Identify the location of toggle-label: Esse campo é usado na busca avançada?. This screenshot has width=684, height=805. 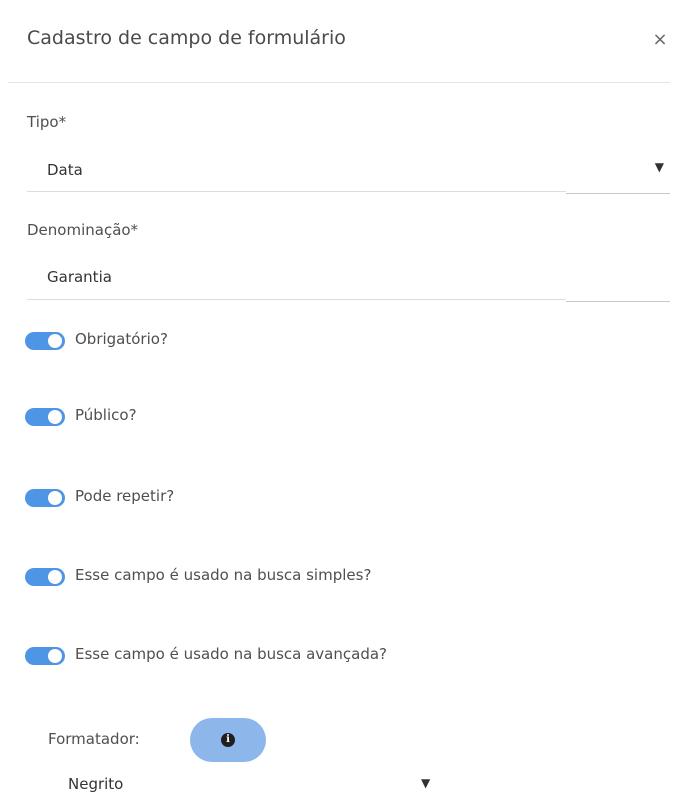
(231, 654).